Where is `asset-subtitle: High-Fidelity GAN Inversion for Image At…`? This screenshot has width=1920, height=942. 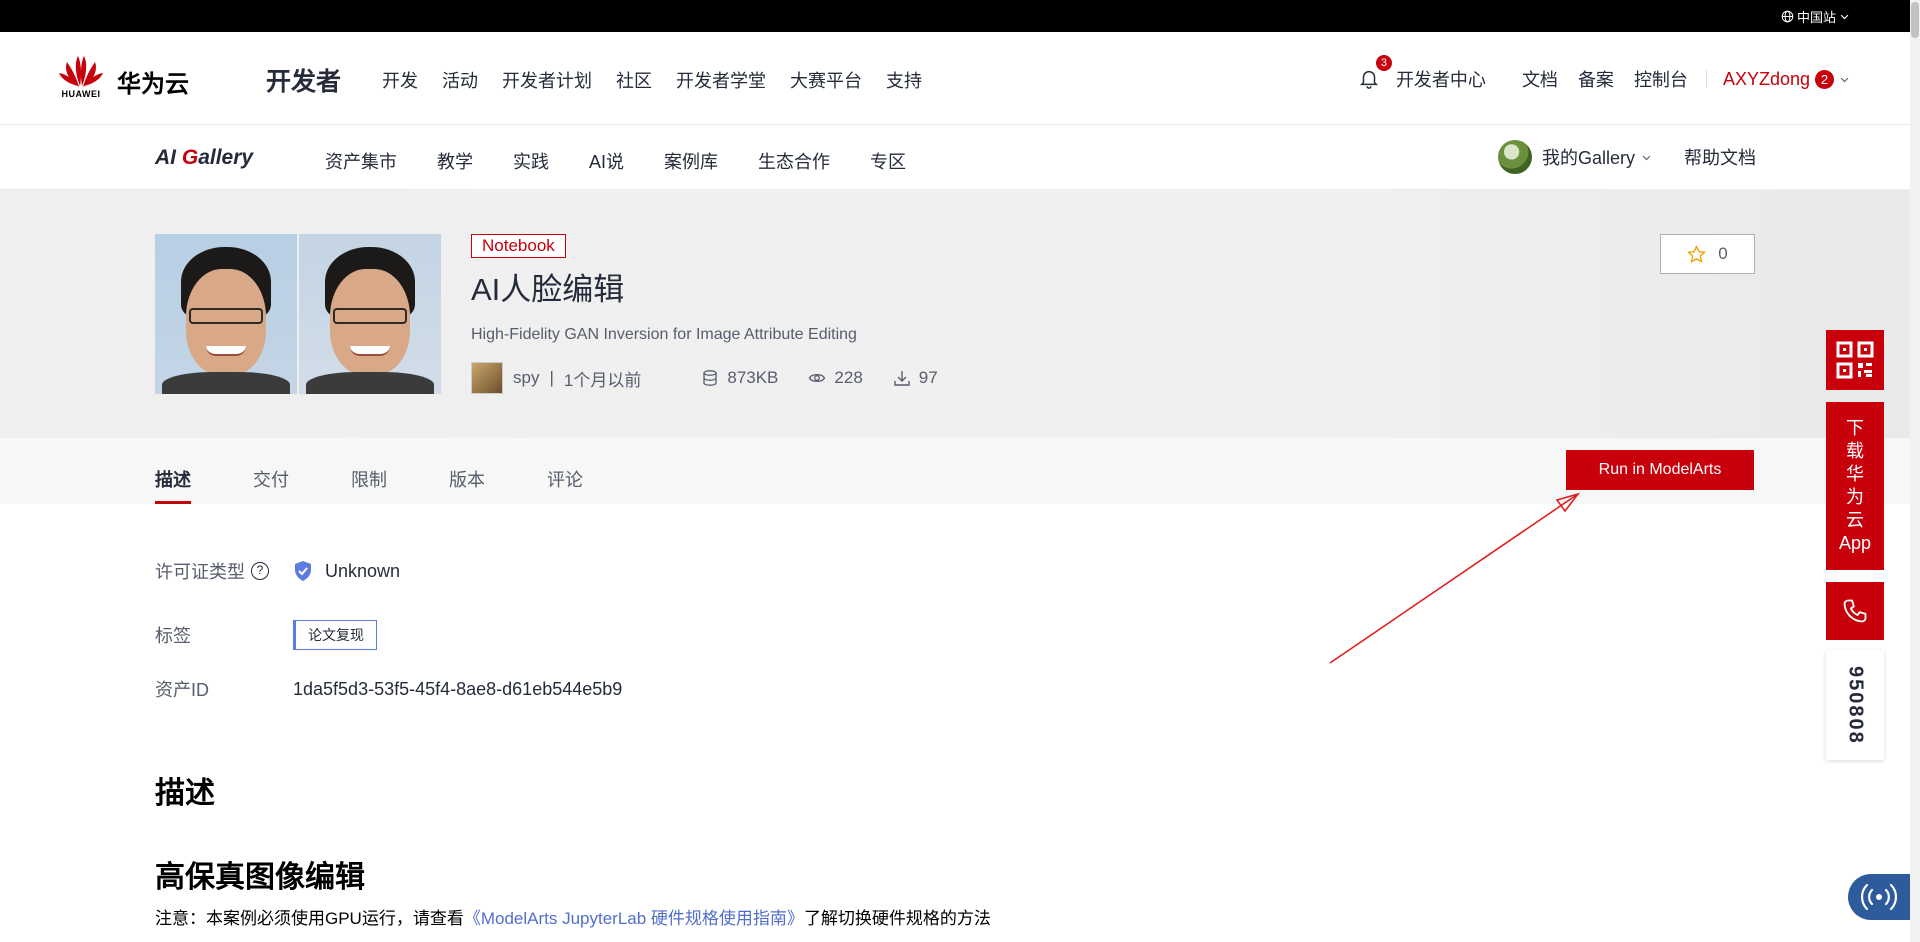
asset-subtitle: High-Fidelity GAN Inversion for Image At… is located at coordinates (664, 334).